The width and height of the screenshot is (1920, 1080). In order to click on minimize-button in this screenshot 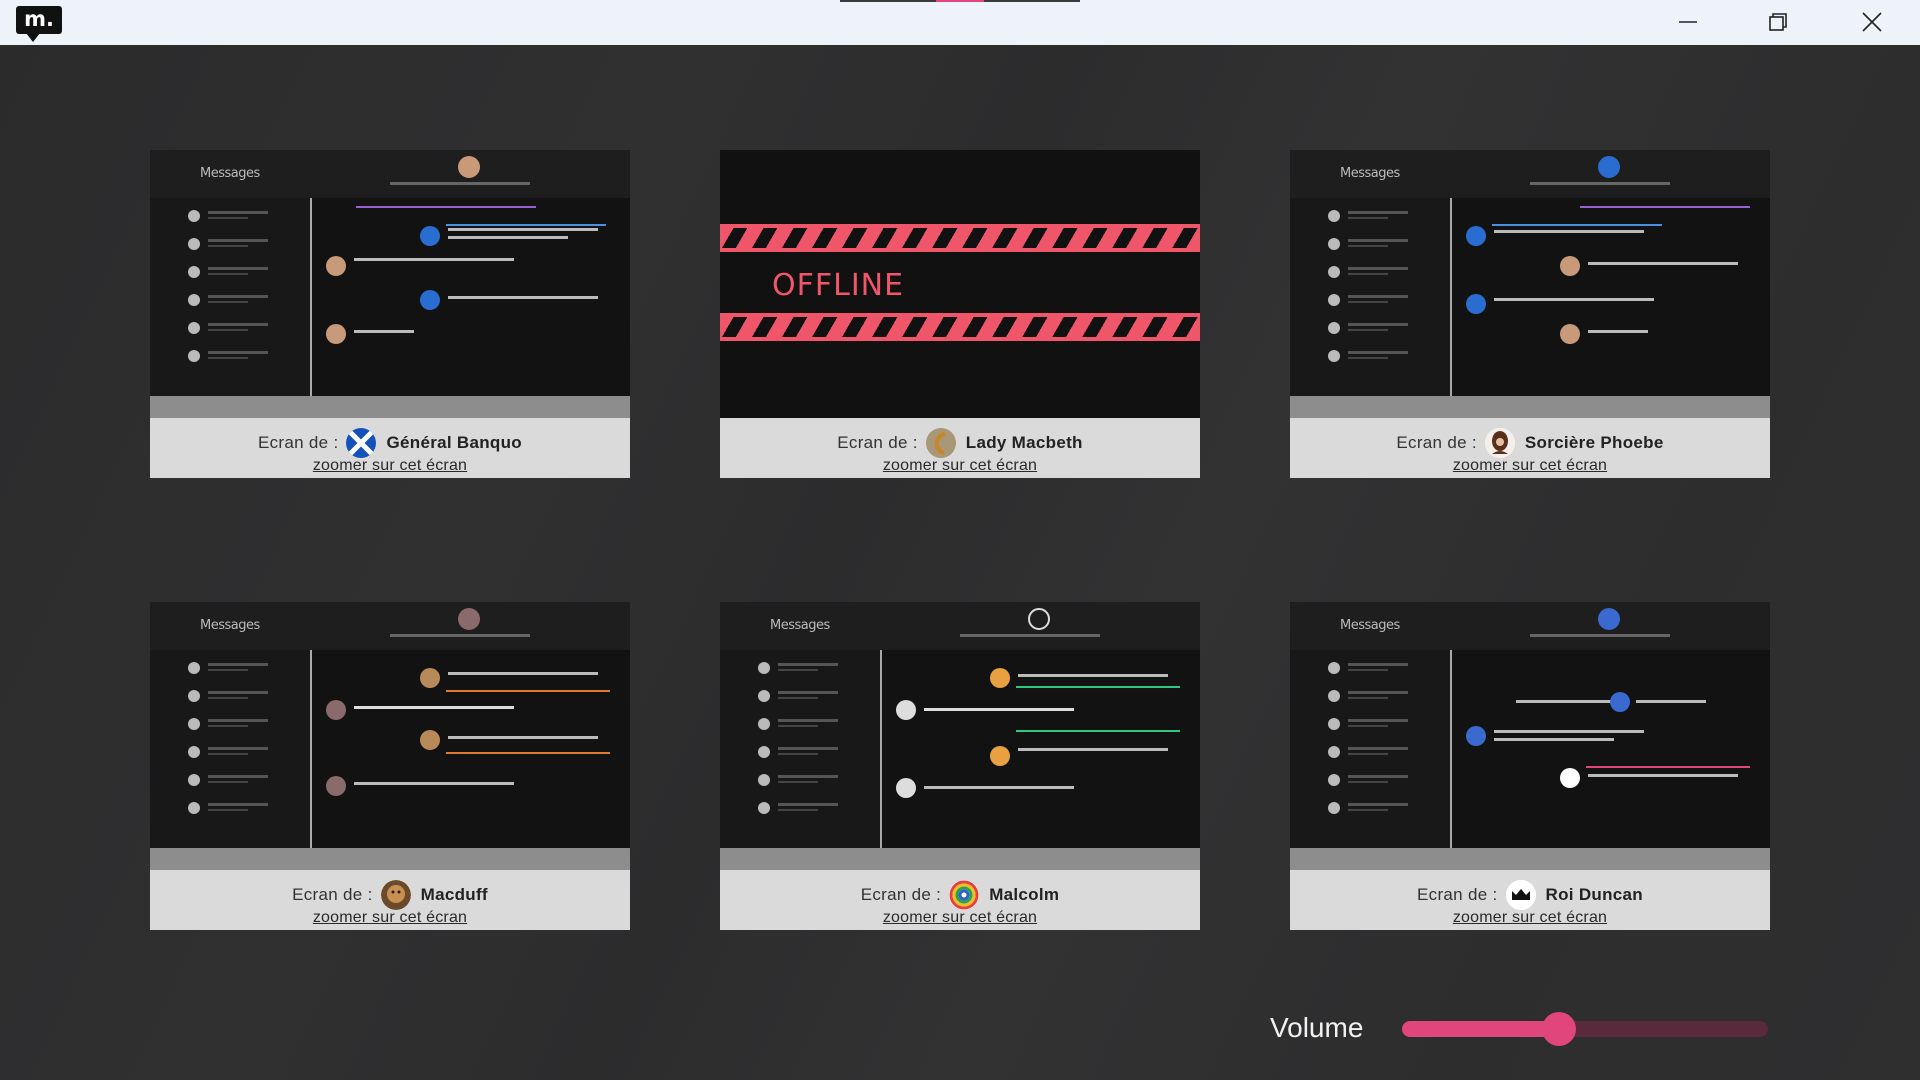, I will do `click(1688, 22)`.